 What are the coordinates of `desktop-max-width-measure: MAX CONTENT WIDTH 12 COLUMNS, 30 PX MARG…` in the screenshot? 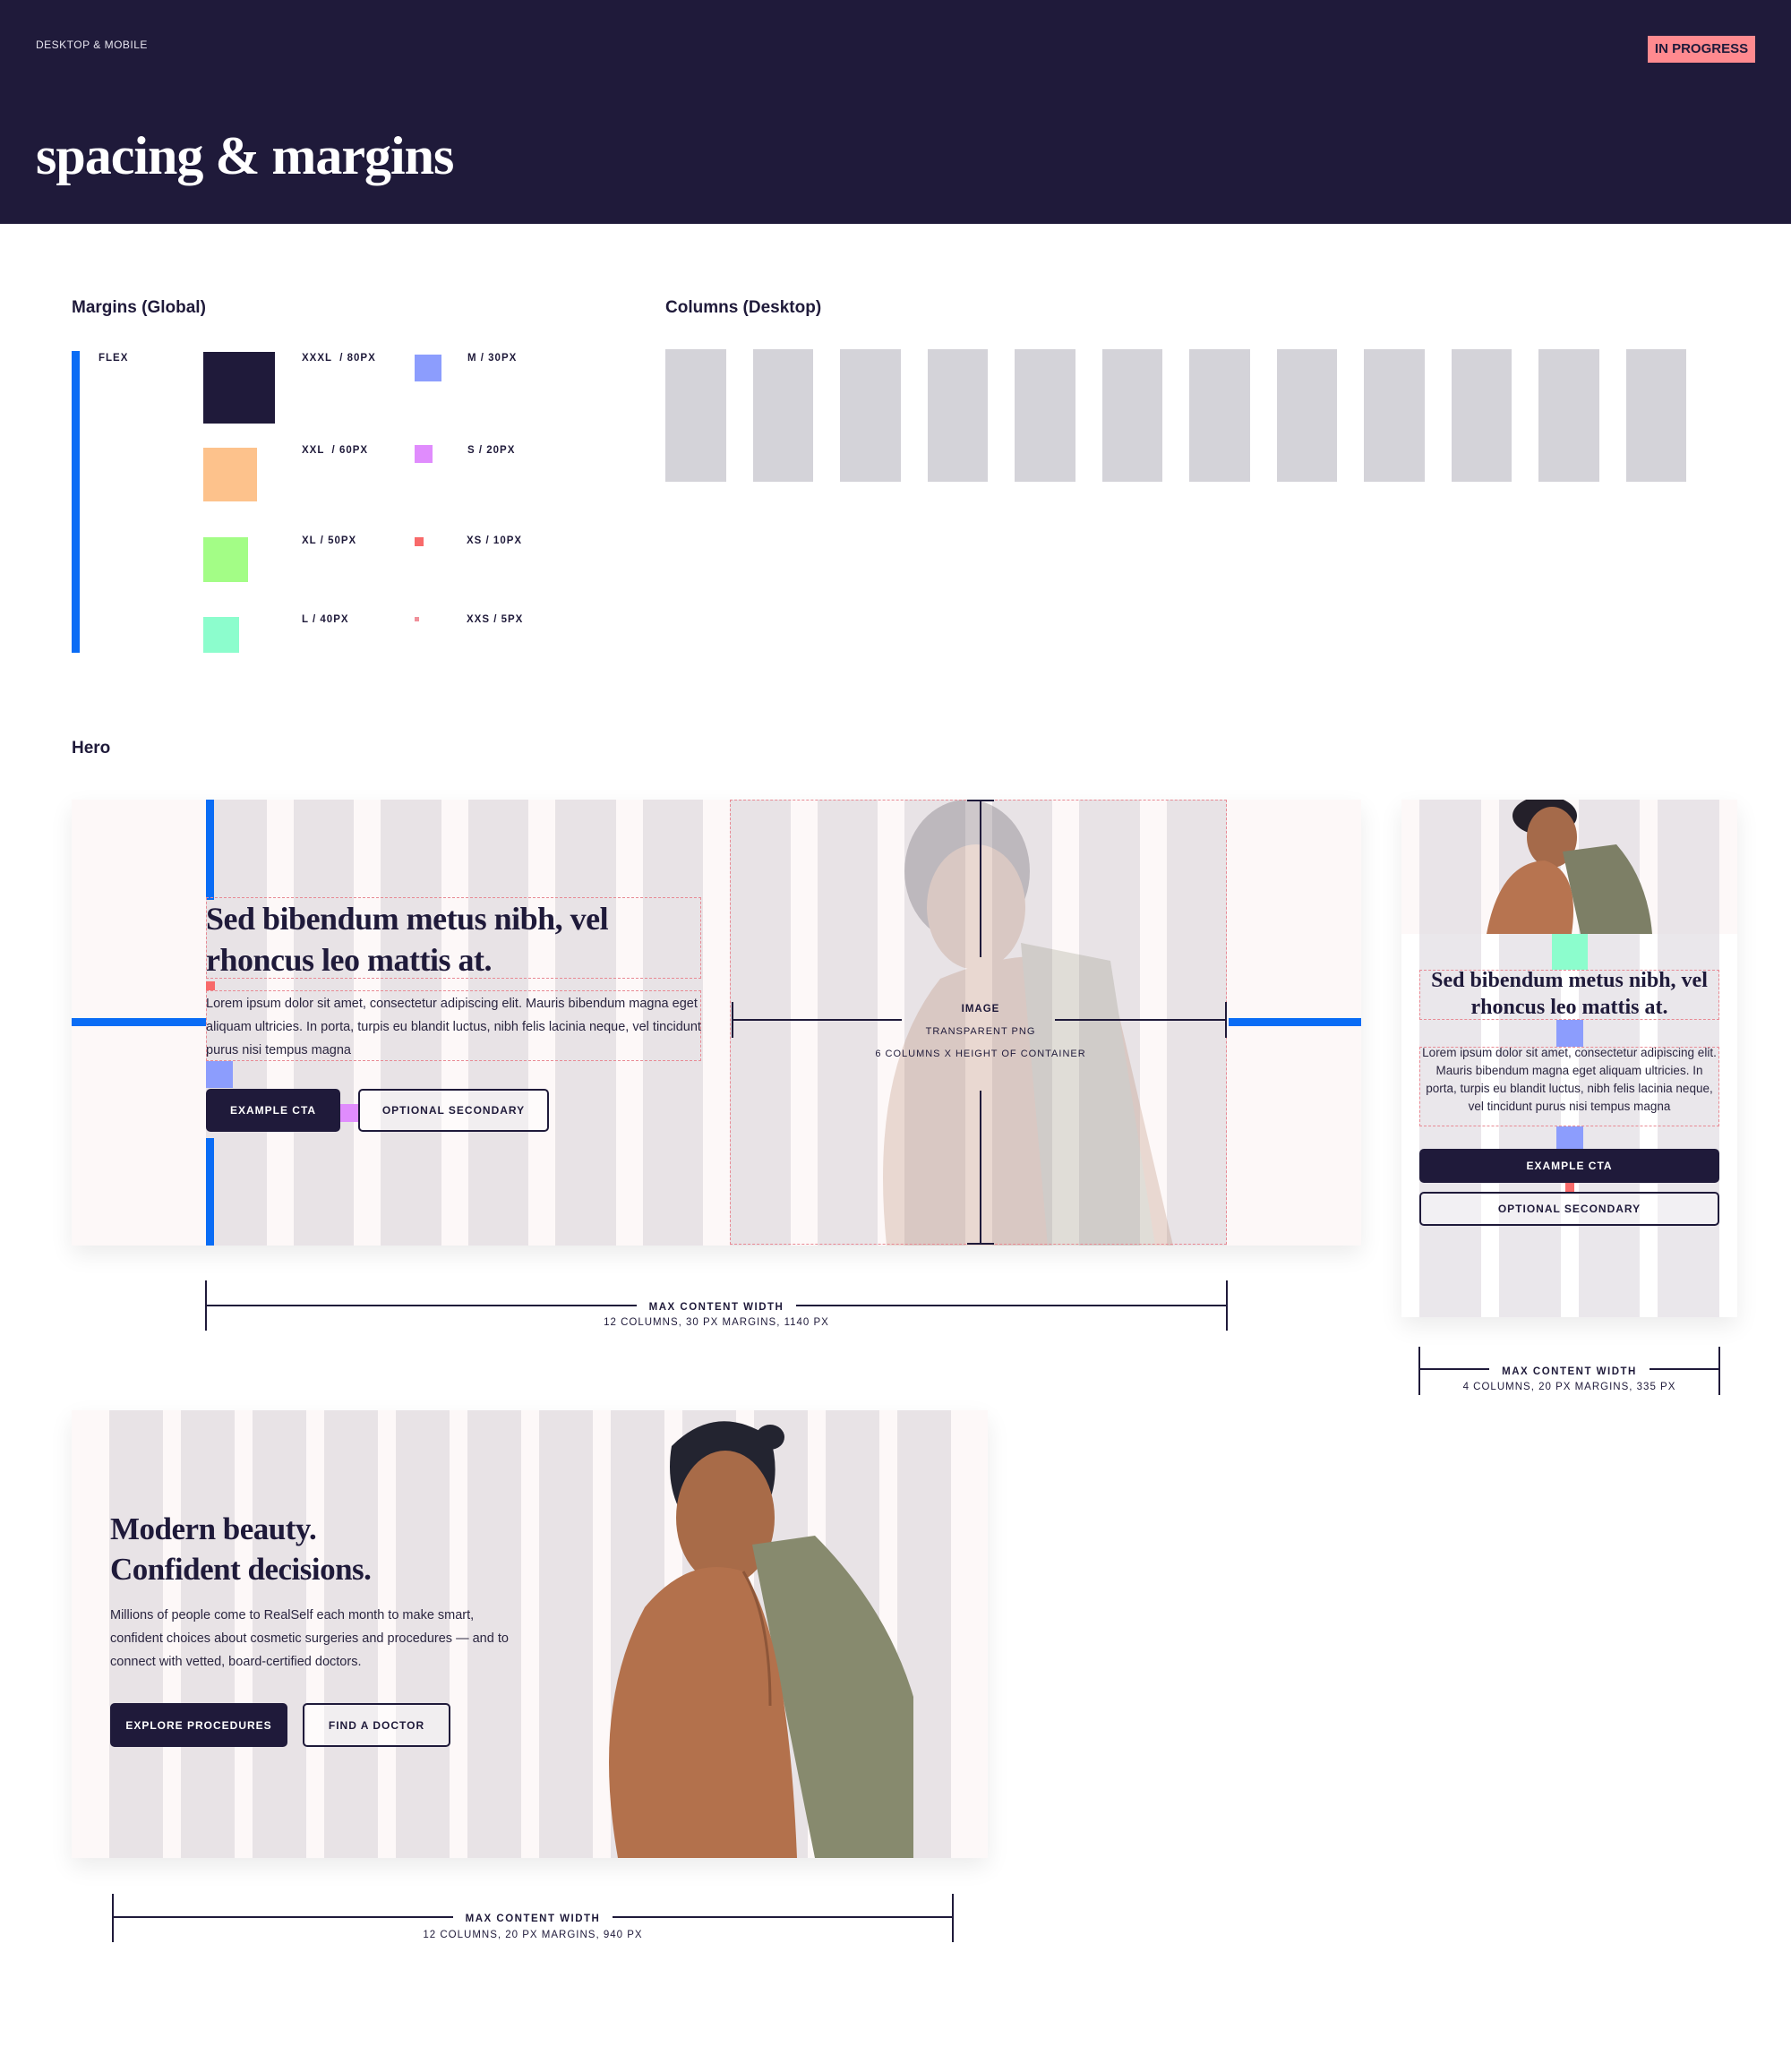 It's located at (716, 1305).